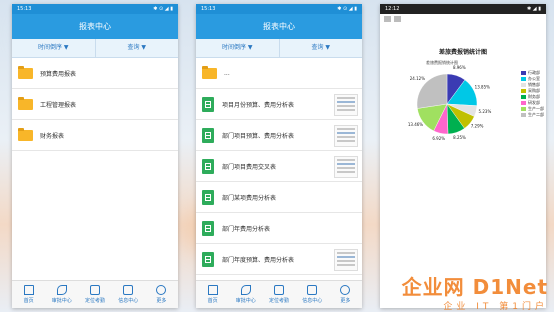 Image resolution: width=554 pixels, height=312 pixels. I want to click on site-watermark-logo: 企业网 D1Net, so click(474, 287).